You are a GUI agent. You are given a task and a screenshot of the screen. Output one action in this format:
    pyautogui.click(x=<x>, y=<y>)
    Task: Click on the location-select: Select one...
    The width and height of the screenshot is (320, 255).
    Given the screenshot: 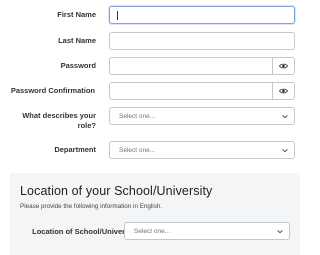 What is the action you would take?
    pyautogui.click(x=207, y=231)
    